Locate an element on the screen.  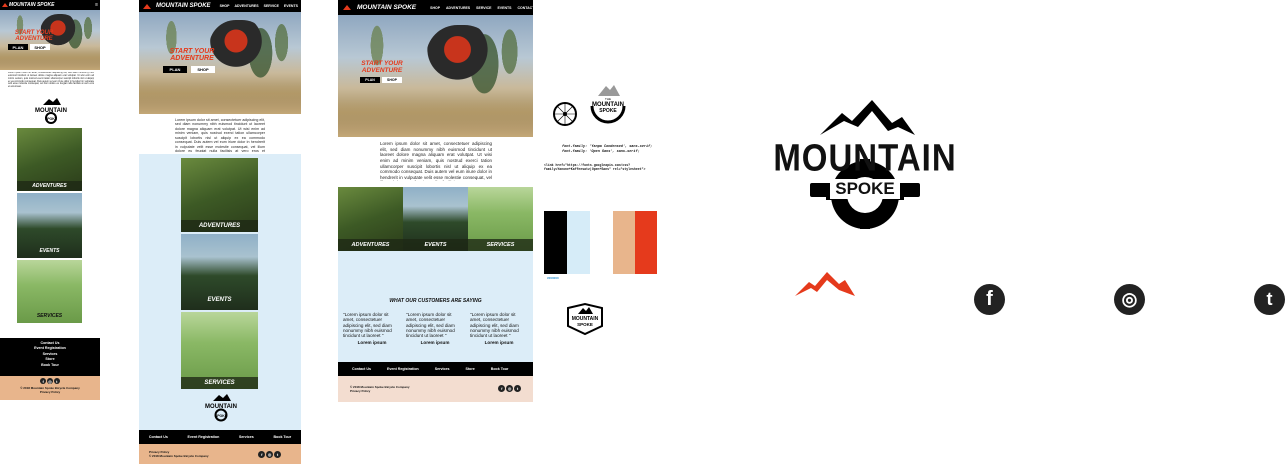
swatch-light-blue is located at coordinates (578, 242).